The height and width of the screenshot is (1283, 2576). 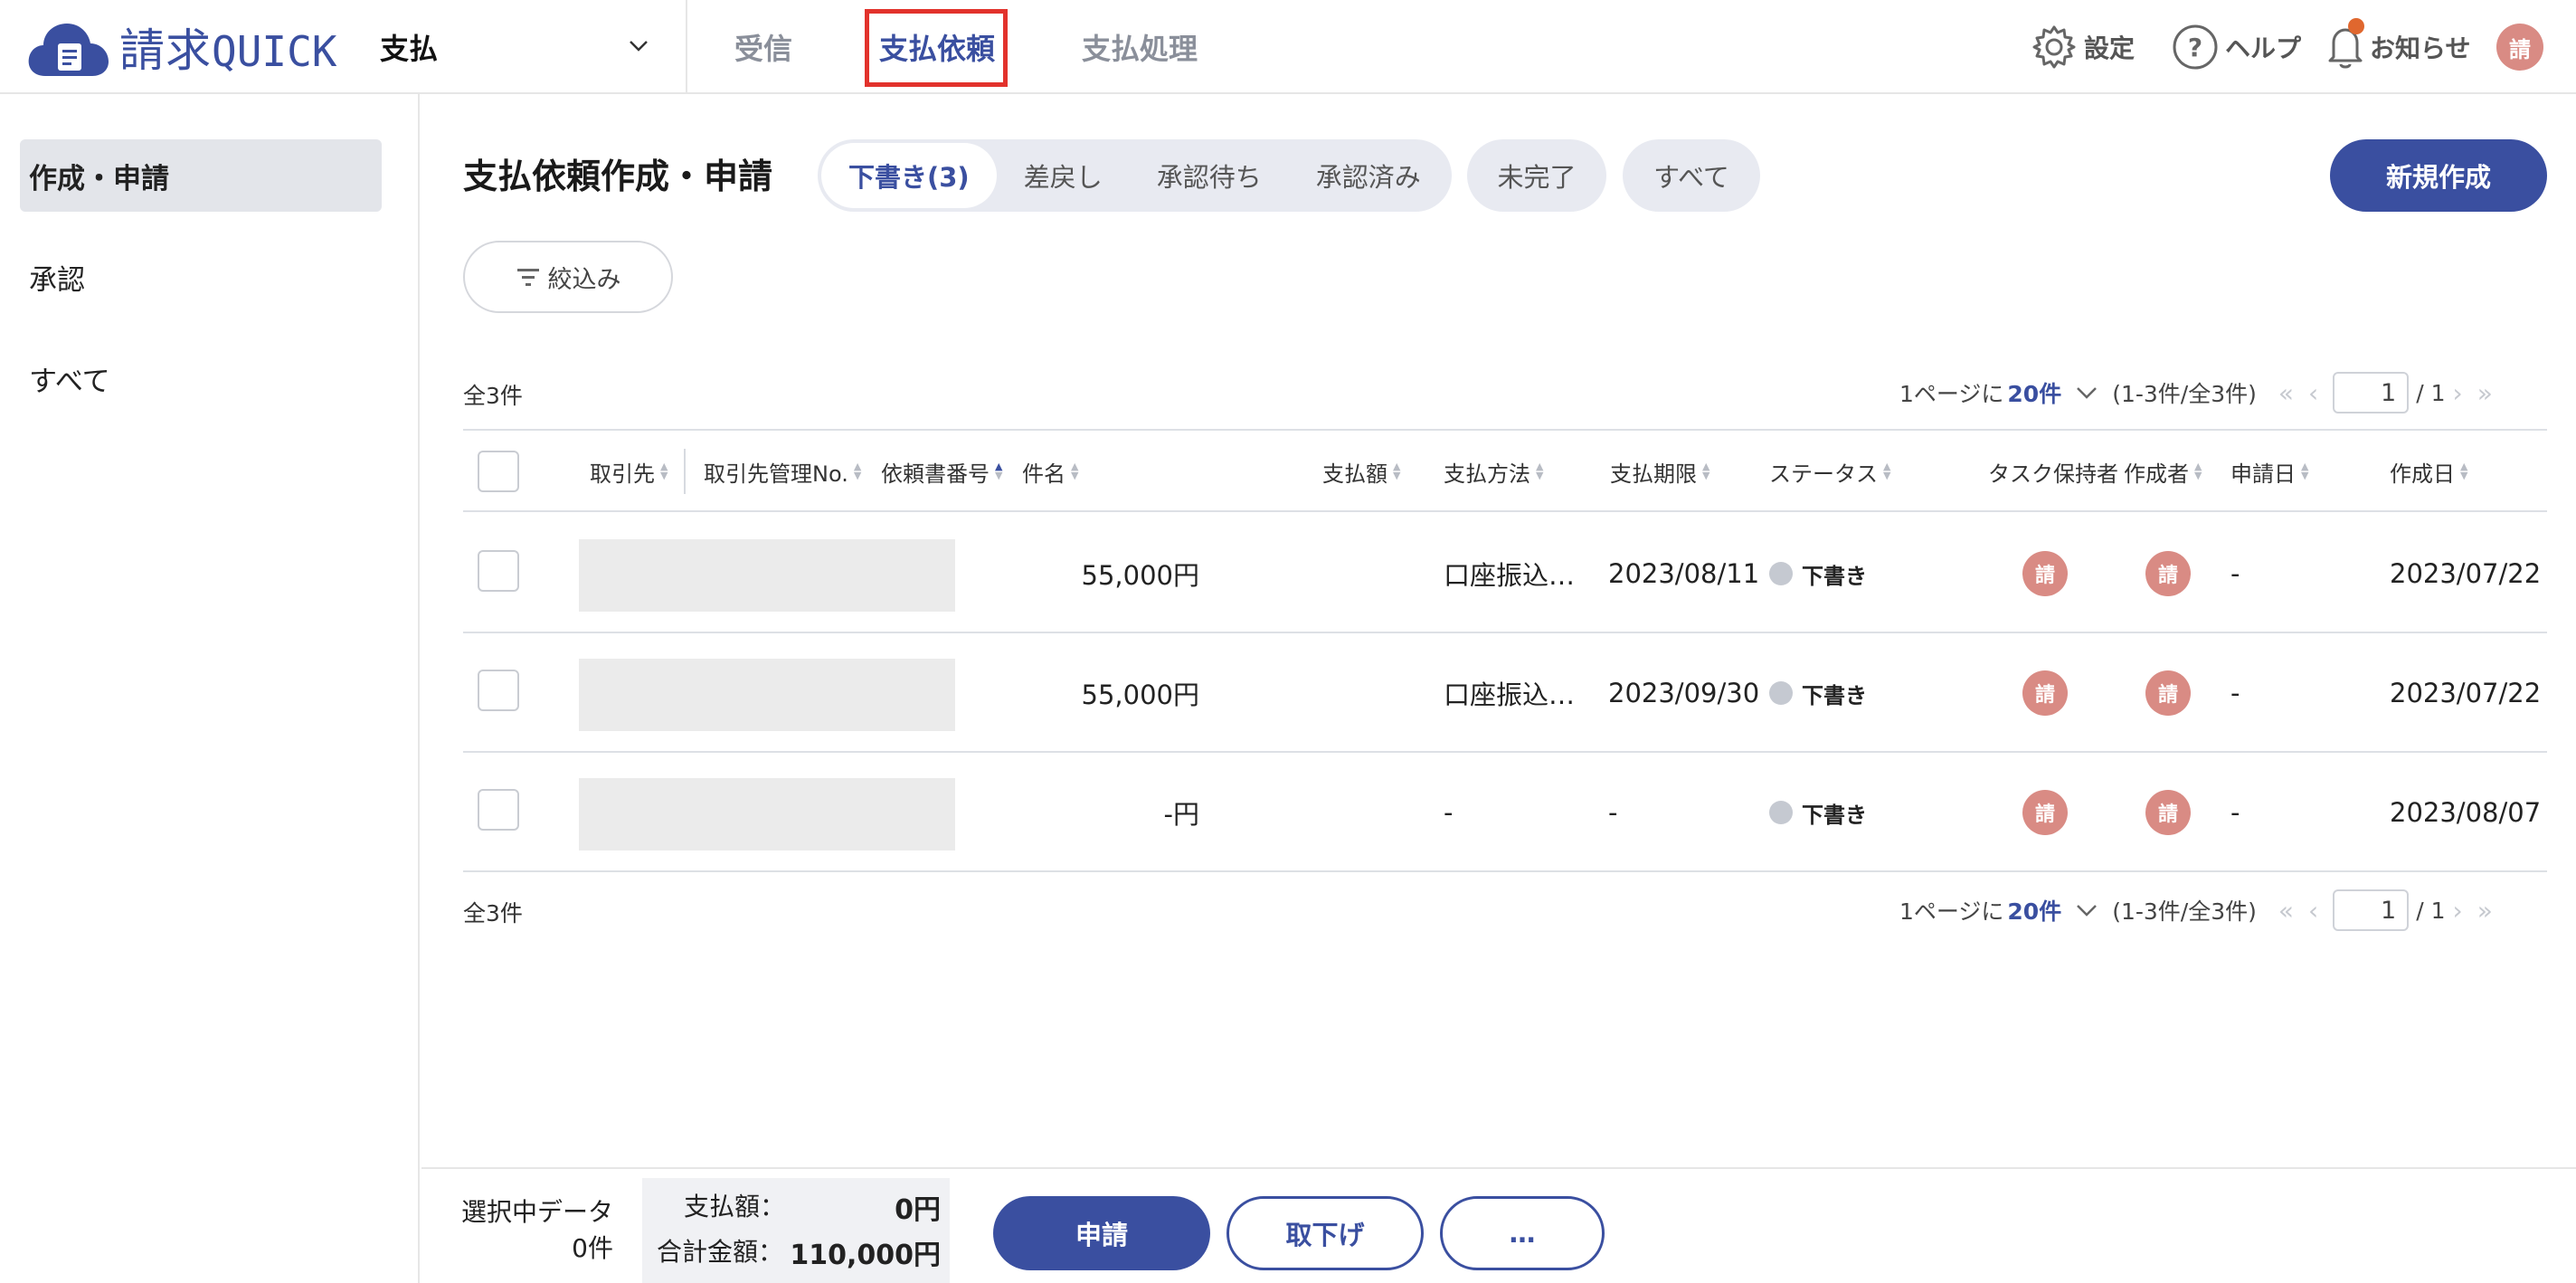 What do you see at coordinates (1505, 812) in the screenshot?
I see `table-row: -円 - - 下書き 請 請 - 2023/08/07` at bounding box center [1505, 812].